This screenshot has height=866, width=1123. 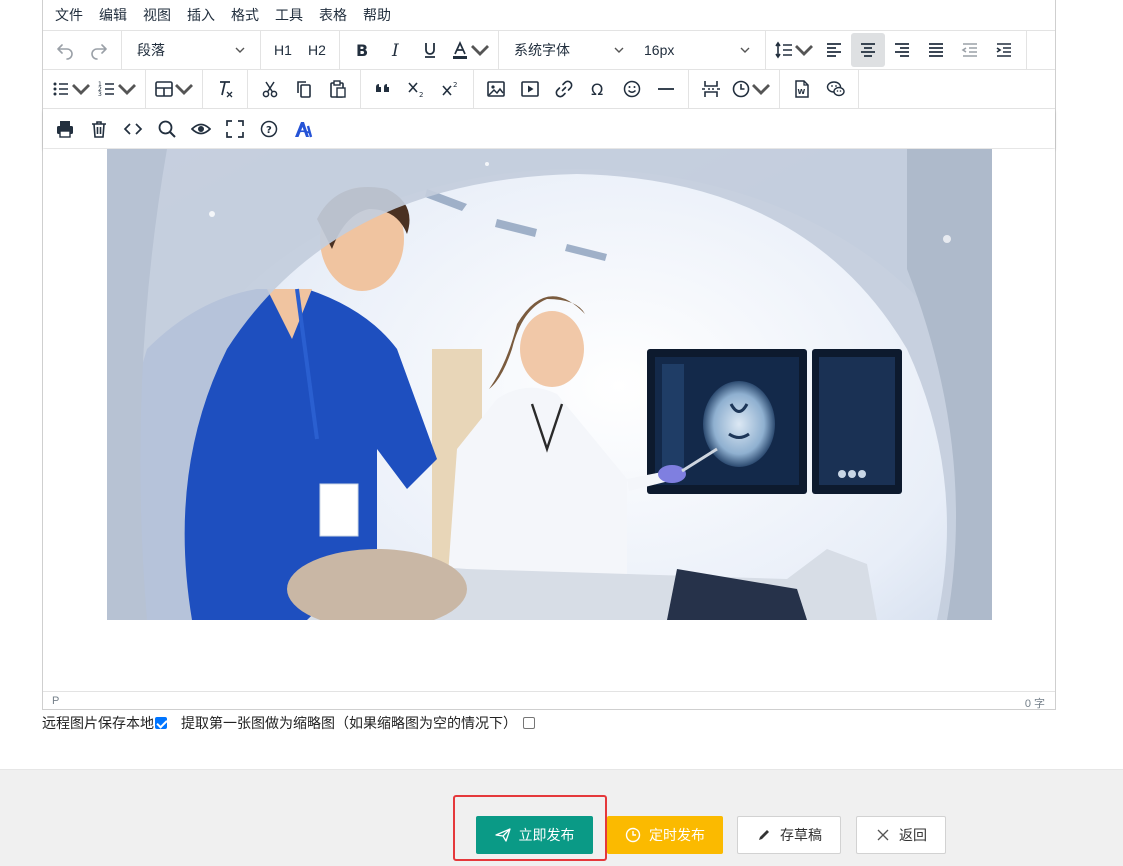 What do you see at coordinates (383, 89) in the screenshot?
I see `blockquote-button` at bounding box center [383, 89].